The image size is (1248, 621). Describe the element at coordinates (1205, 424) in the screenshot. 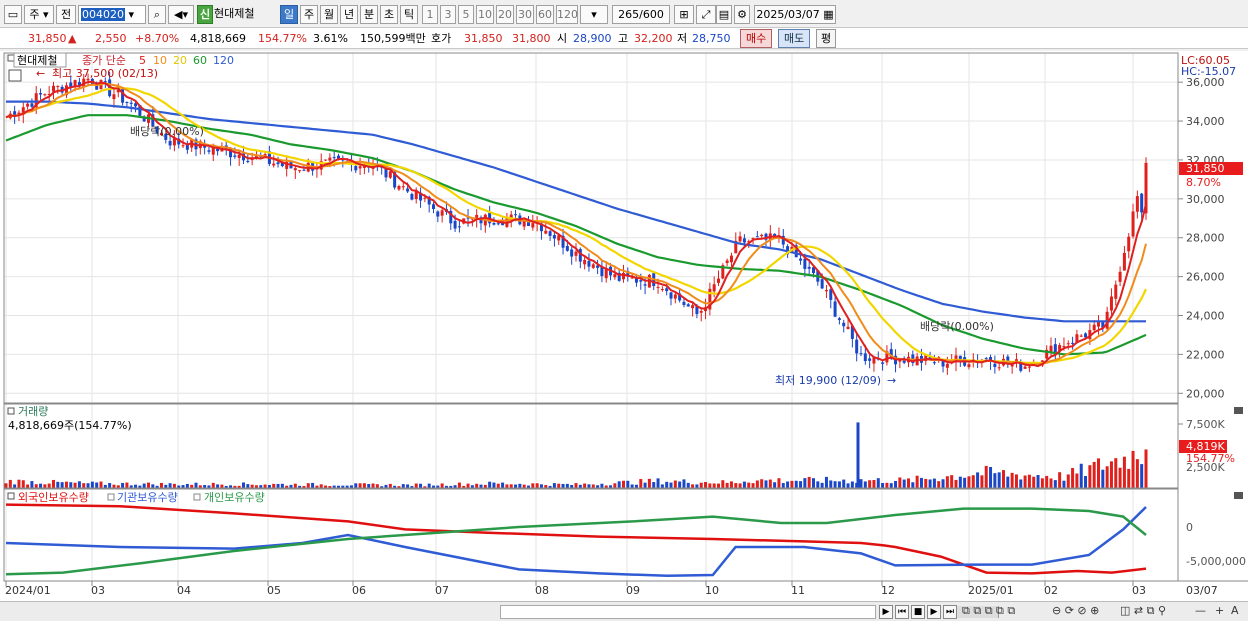

I see `volume-tick-7500k: 7,500K` at that location.